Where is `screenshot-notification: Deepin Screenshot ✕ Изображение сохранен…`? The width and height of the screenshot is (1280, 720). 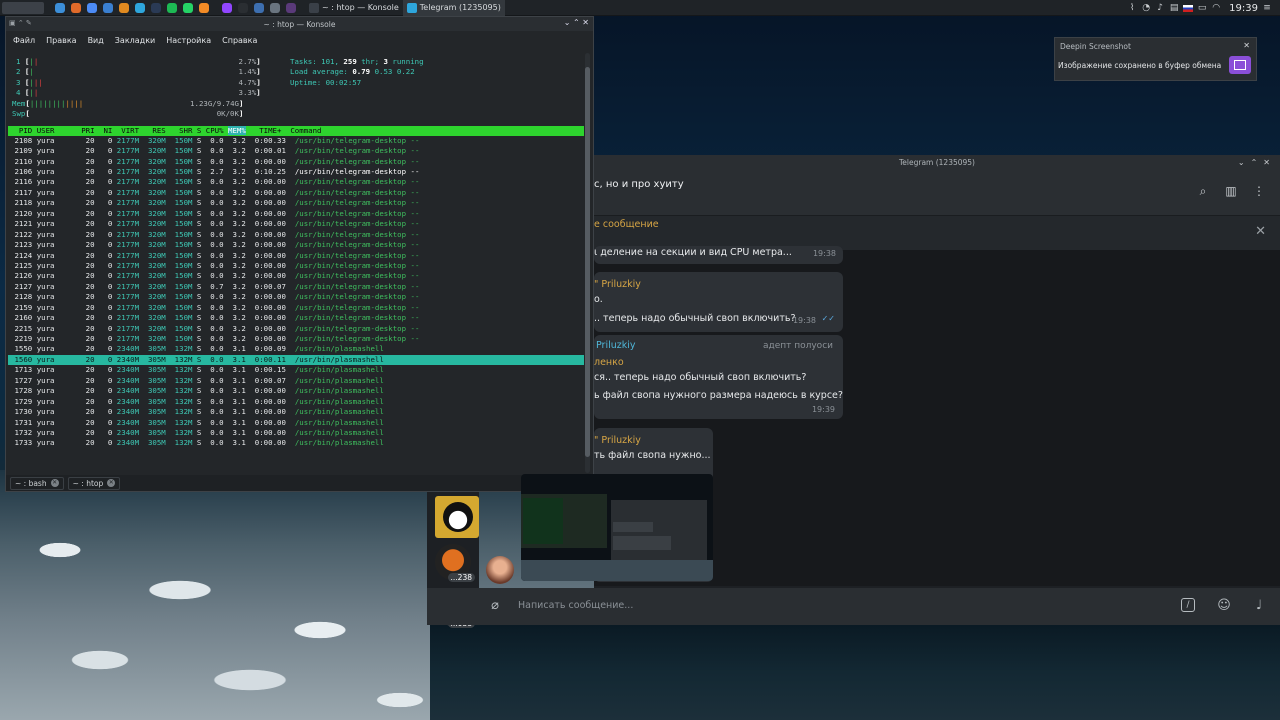 screenshot-notification: Deepin Screenshot ✕ Изображение сохранен… is located at coordinates (1155, 59).